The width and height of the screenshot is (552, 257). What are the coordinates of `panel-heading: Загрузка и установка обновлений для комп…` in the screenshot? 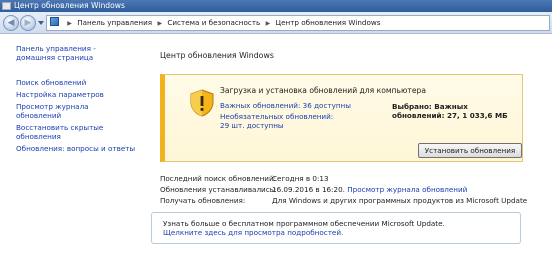 It's located at (323, 90).